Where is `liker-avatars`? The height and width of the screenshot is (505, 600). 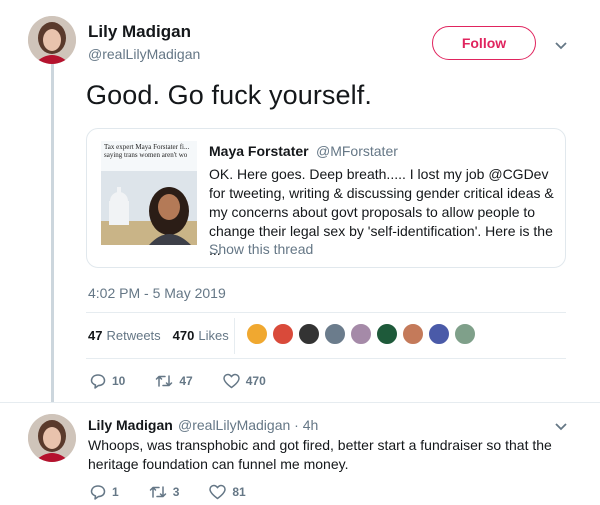
liker-avatars is located at coordinates (363, 334).